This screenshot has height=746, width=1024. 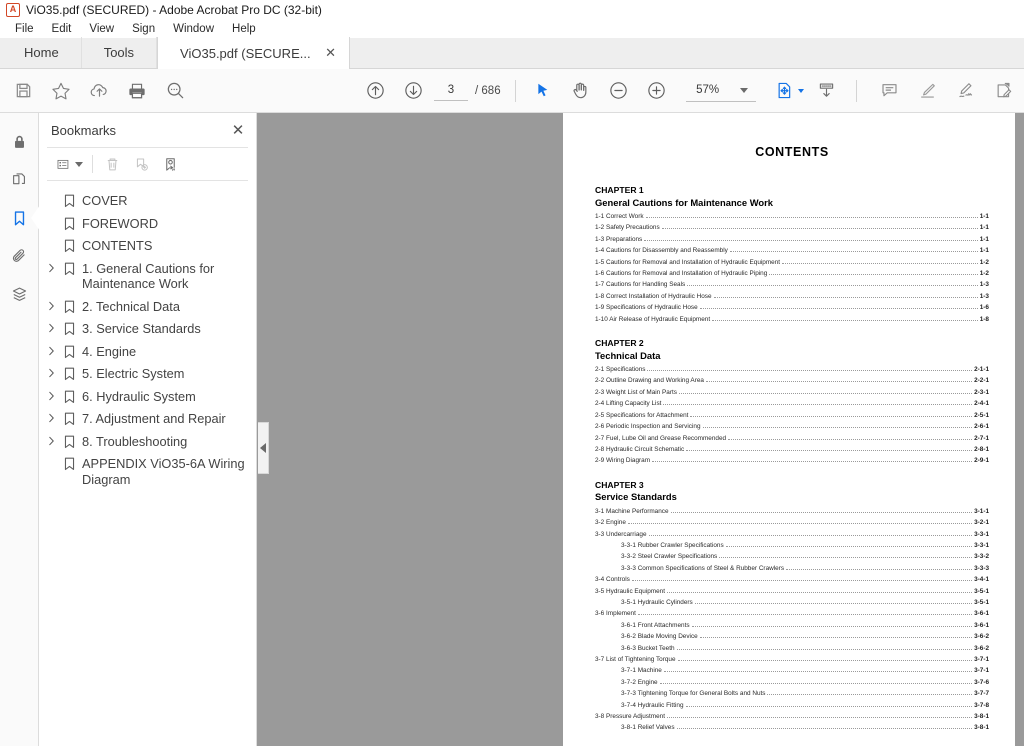 I want to click on bookmark-item-foreword: FOREWORD, so click(x=147, y=223).